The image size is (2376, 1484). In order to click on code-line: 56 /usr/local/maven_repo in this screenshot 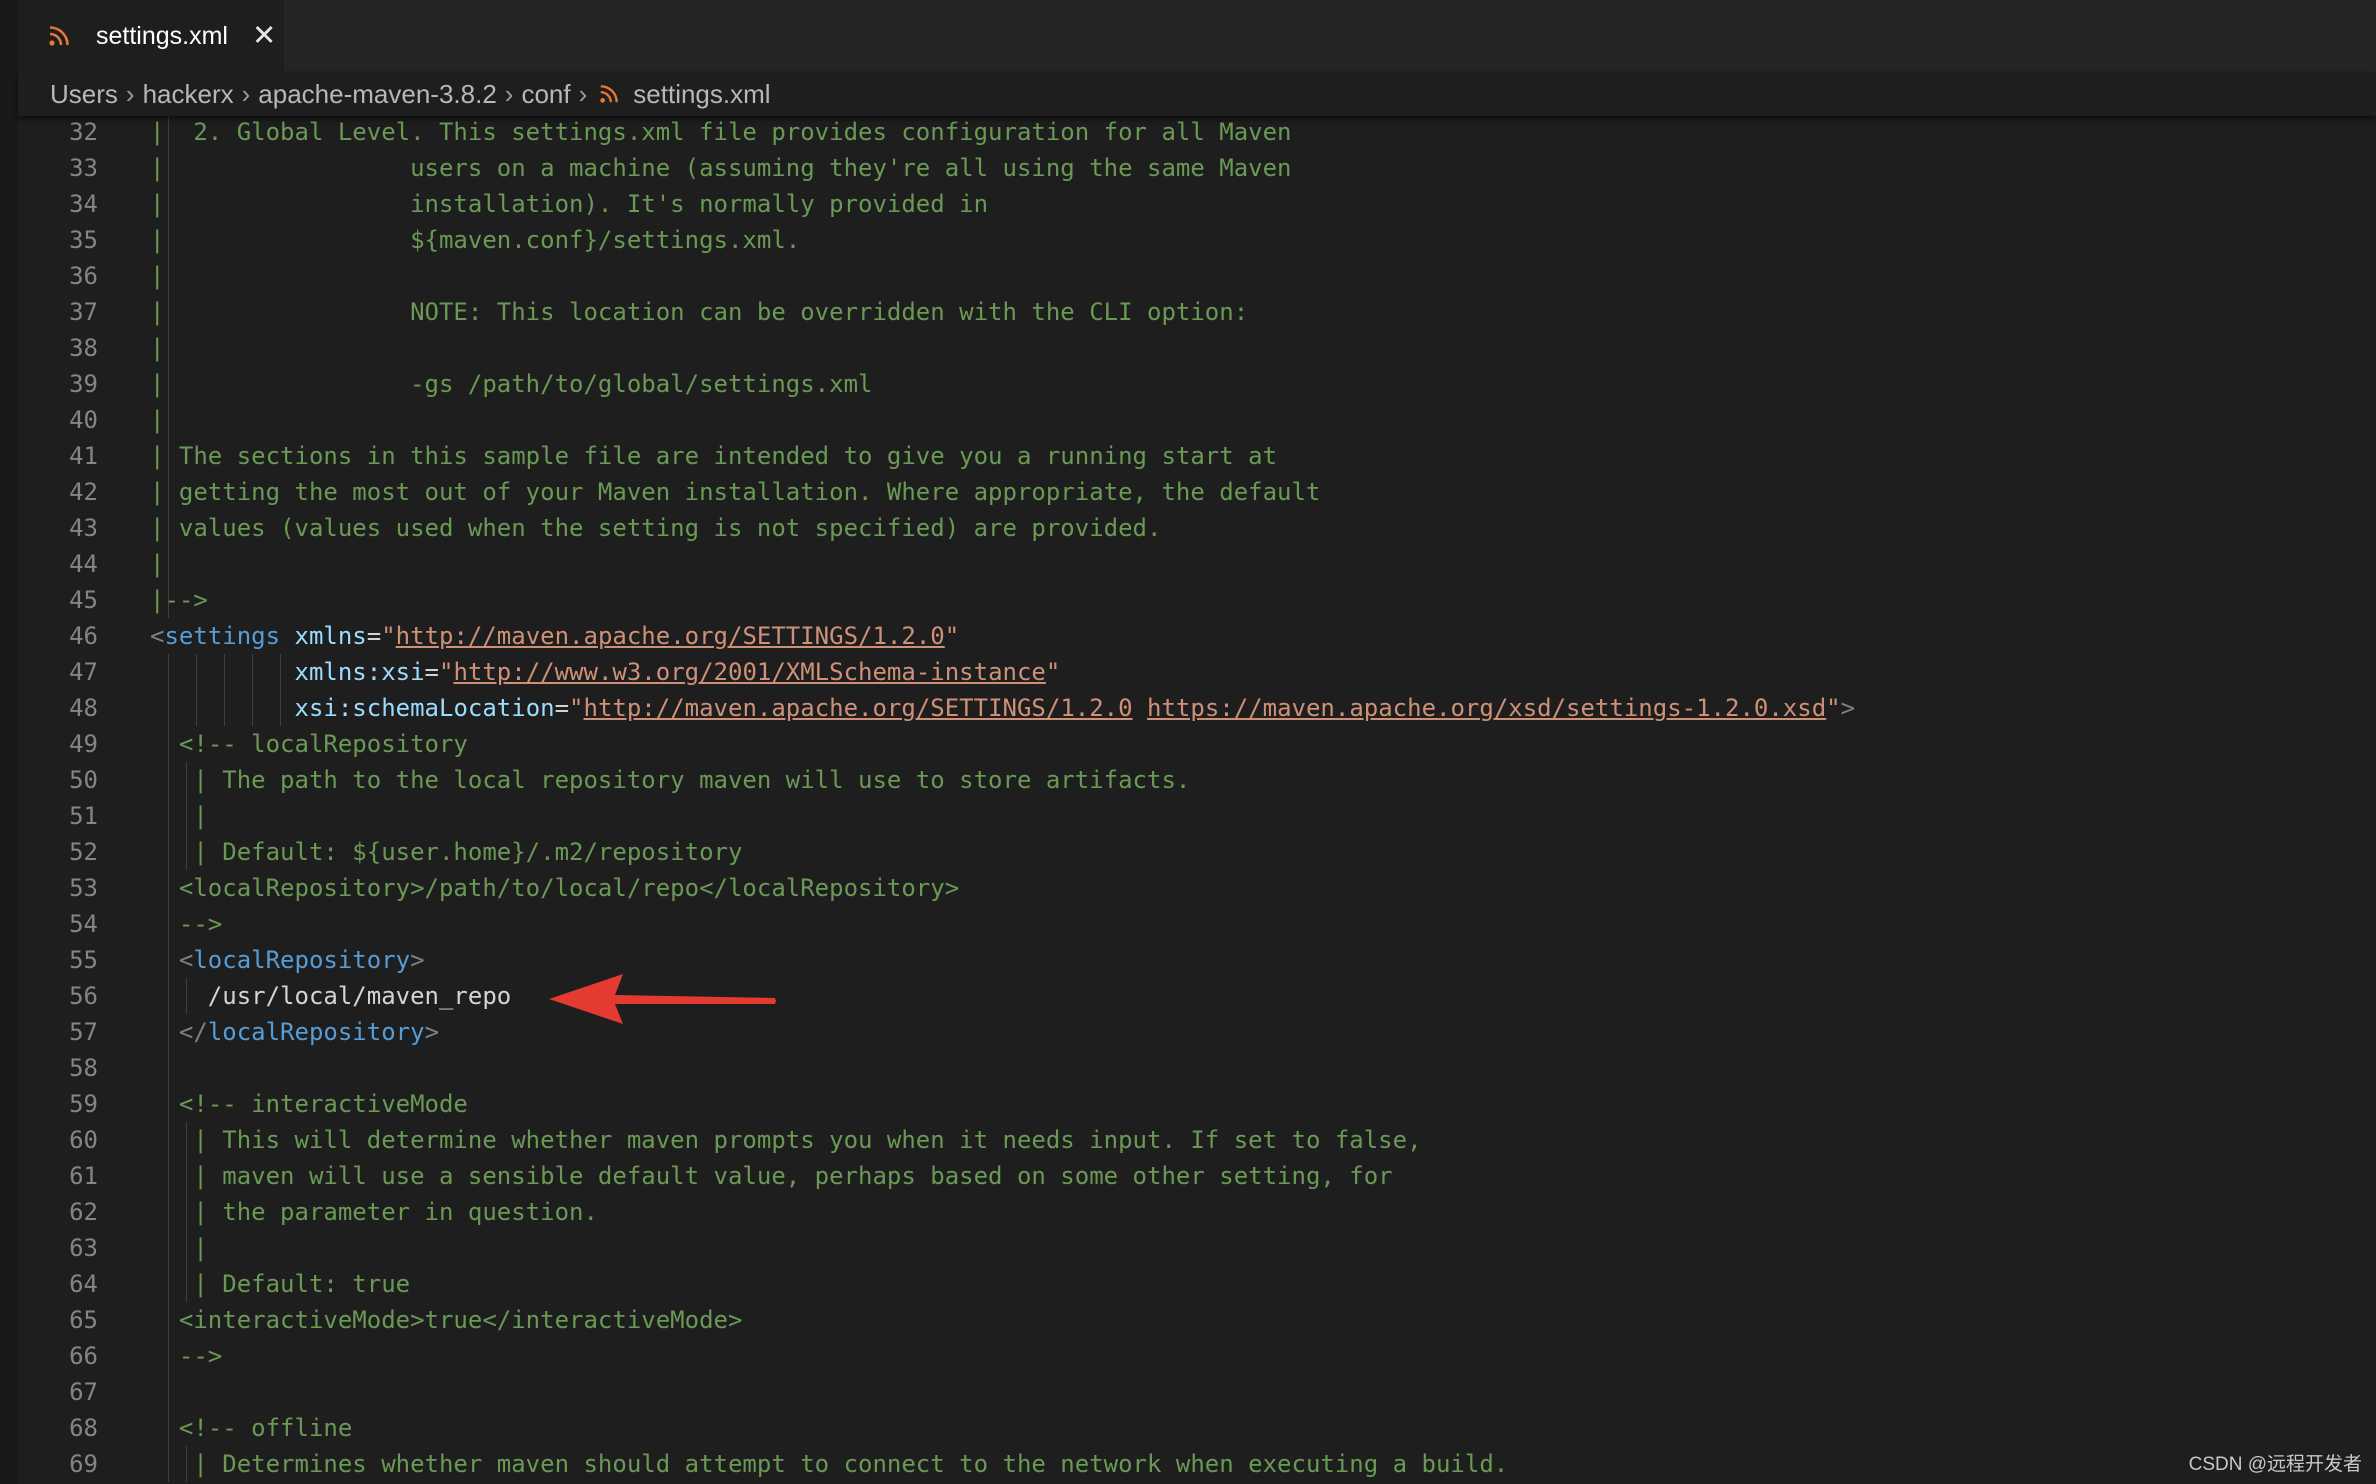, I will do `click(1197, 996)`.